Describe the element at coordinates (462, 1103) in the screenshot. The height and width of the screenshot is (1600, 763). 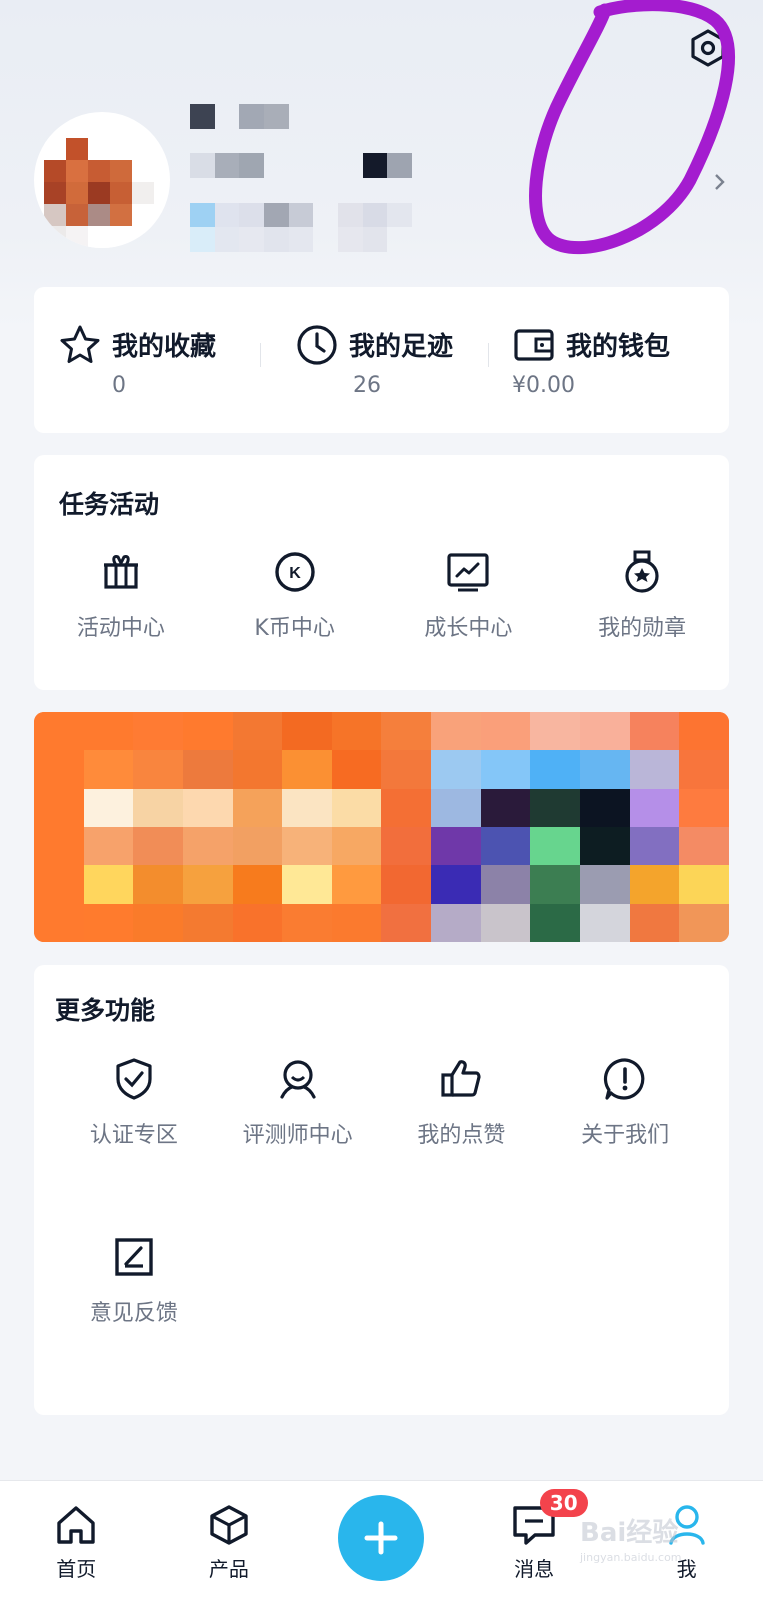
I see `more-item-my-likes: 我的点赞` at that location.